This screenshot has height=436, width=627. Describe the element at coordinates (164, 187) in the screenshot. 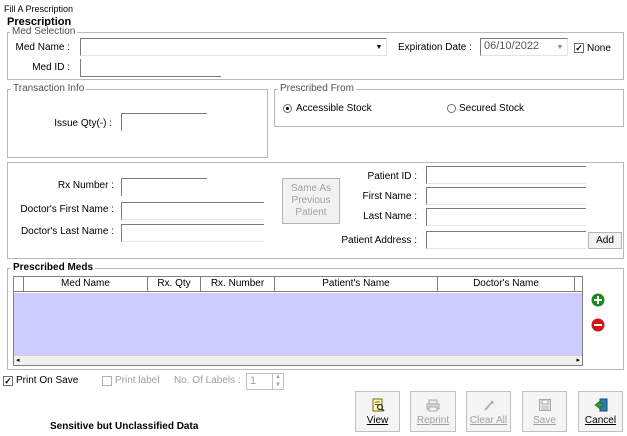

I see `rx-number-input` at that location.